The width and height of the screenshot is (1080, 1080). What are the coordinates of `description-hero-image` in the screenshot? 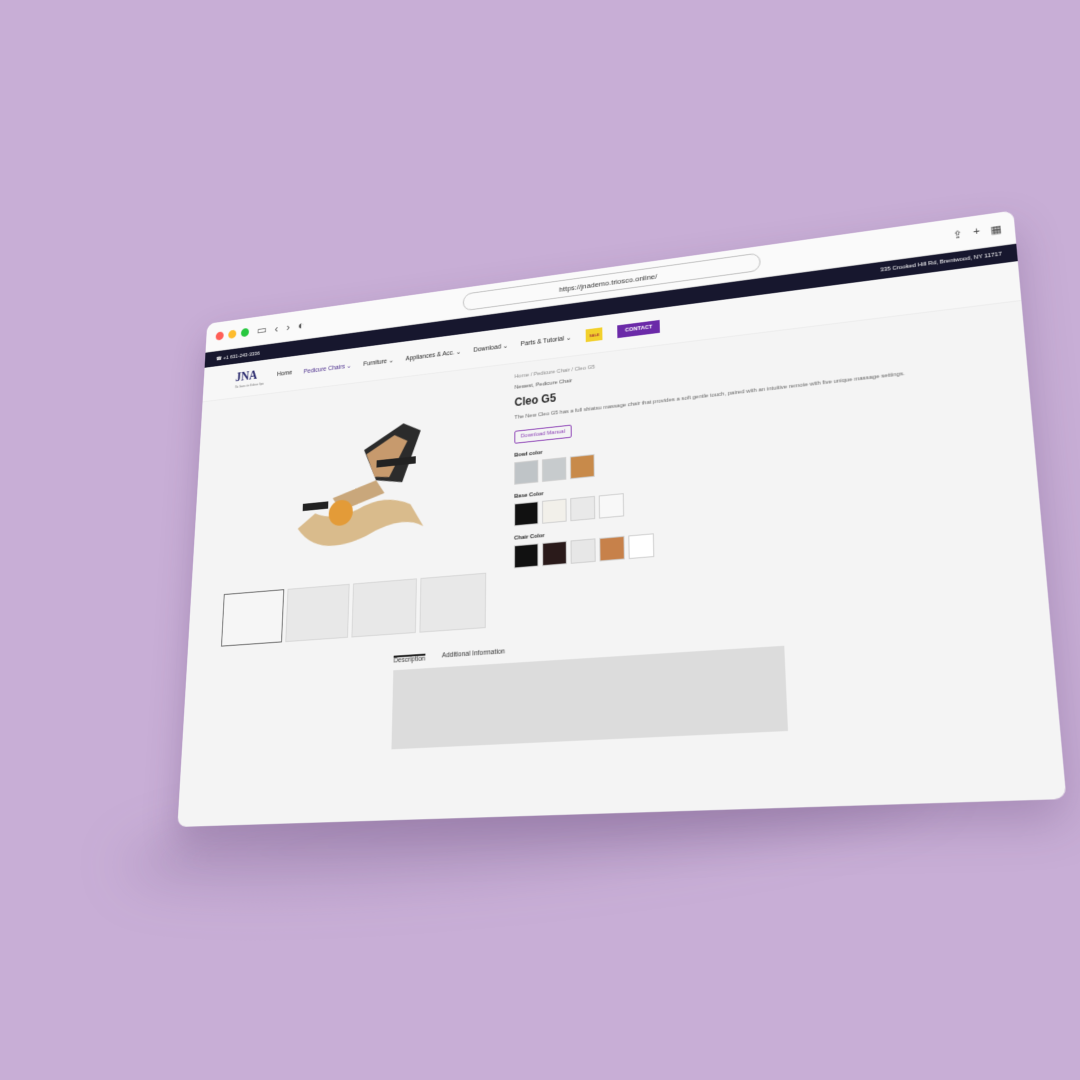 It's located at (589, 697).